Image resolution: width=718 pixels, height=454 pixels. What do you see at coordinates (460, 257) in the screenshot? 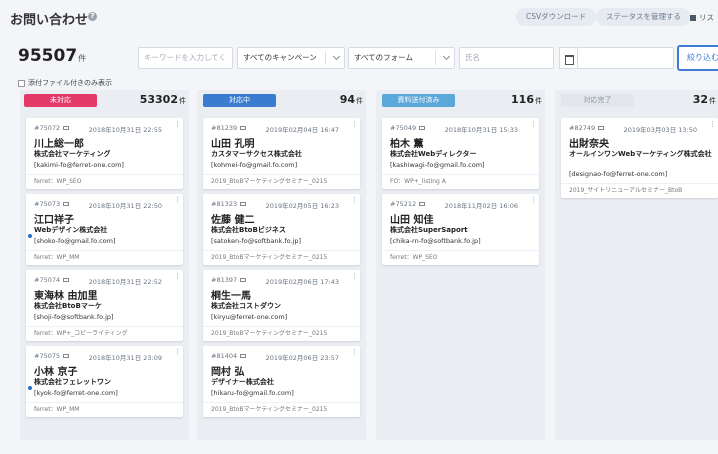
I see `source-label: ferret：WP_SEO` at bounding box center [460, 257].